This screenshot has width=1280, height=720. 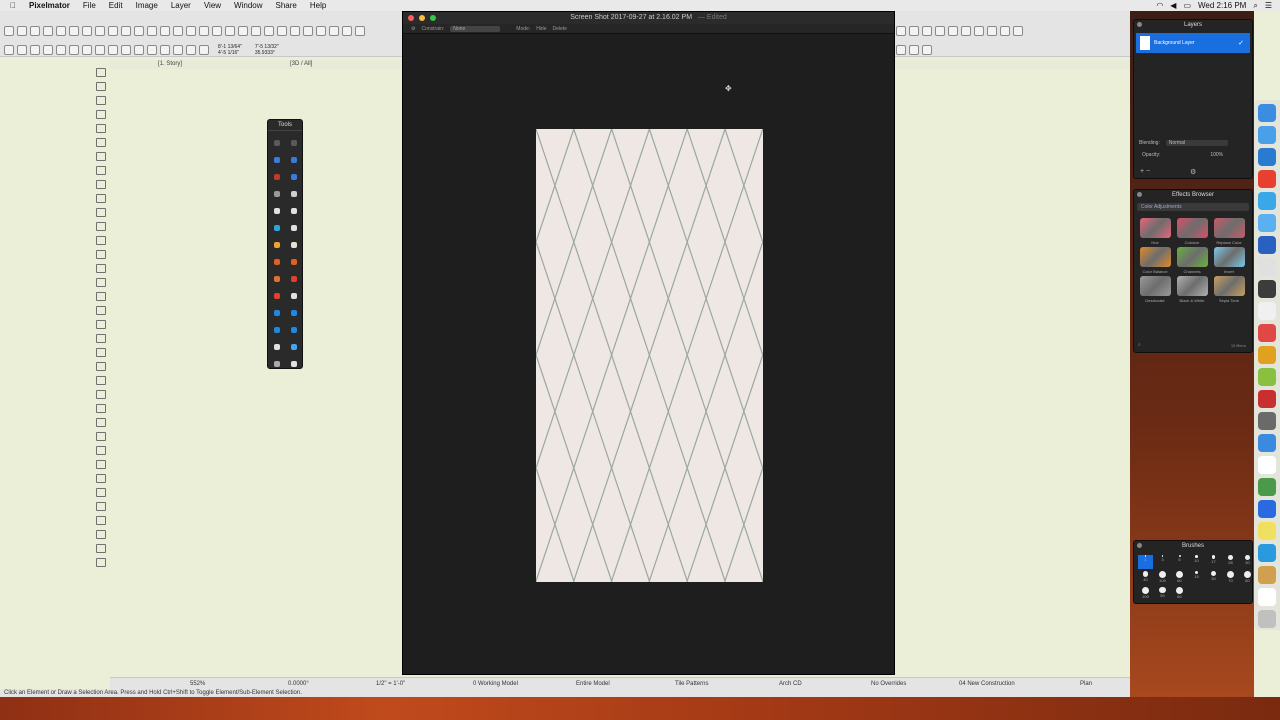 I want to click on brush-preset: 15, so click(x=1196, y=578).